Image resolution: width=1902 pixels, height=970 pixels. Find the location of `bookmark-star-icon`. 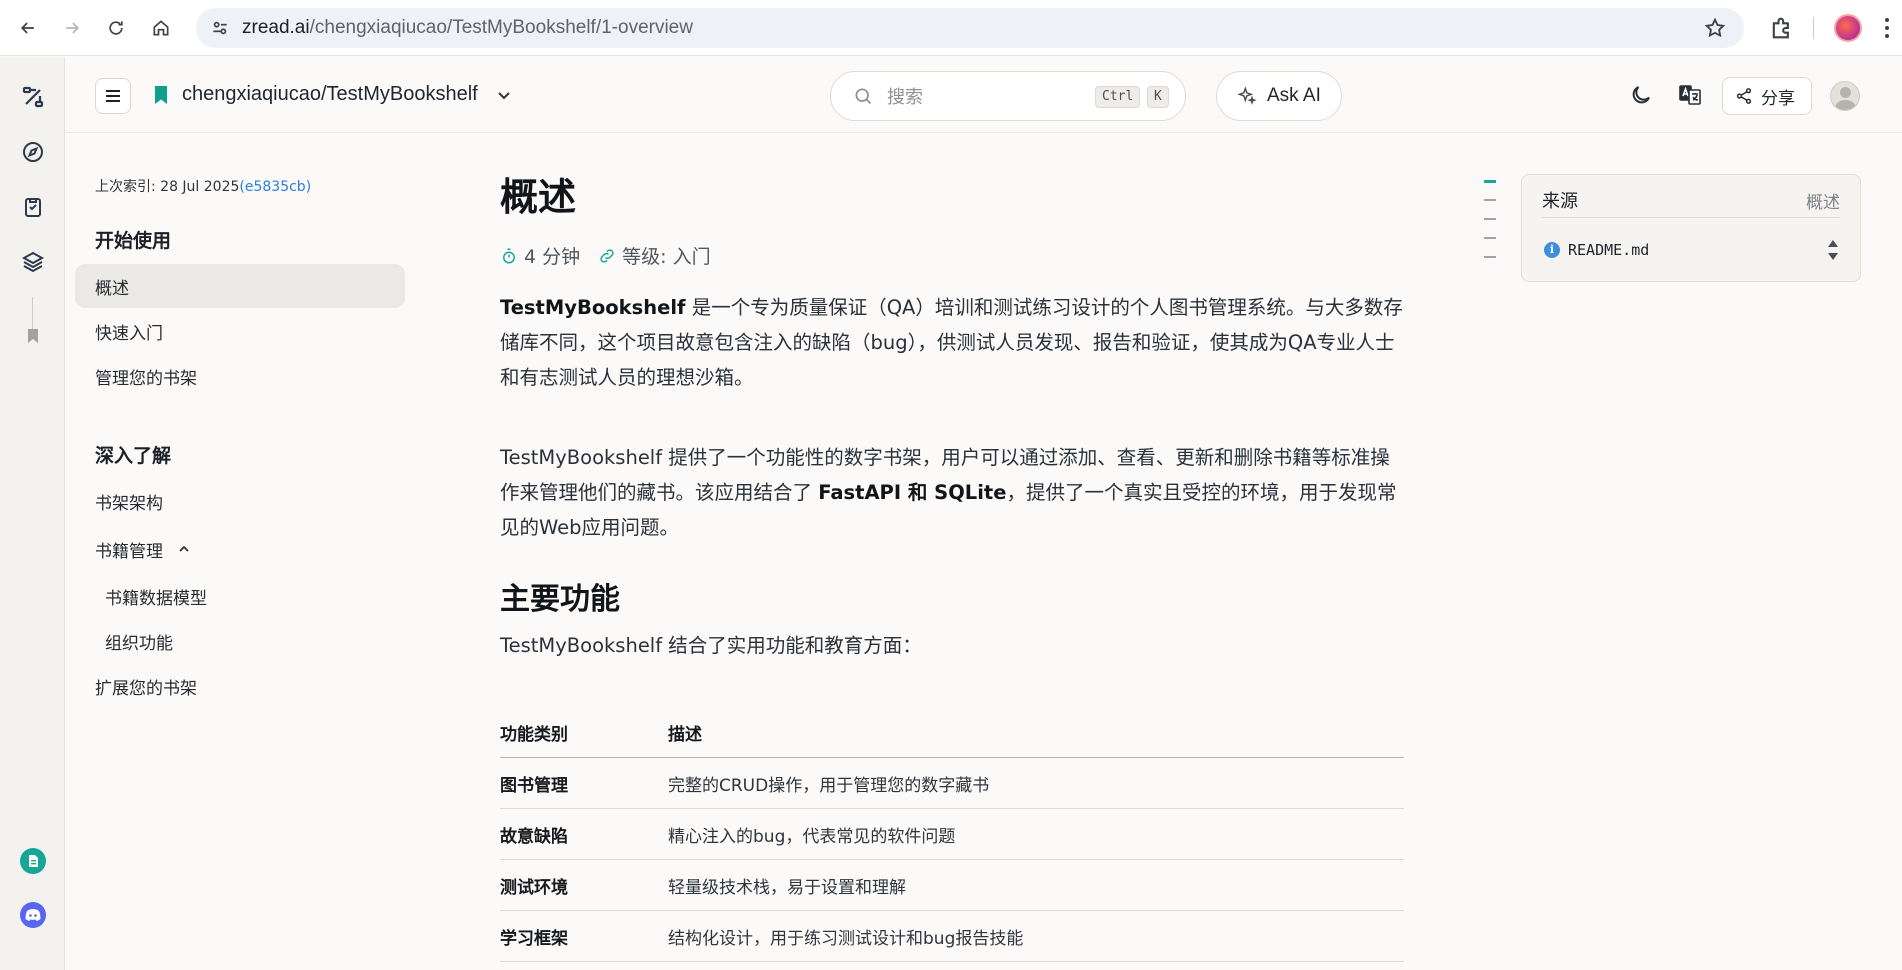

bookmark-star-icon is located at coordinates (1715, 28).